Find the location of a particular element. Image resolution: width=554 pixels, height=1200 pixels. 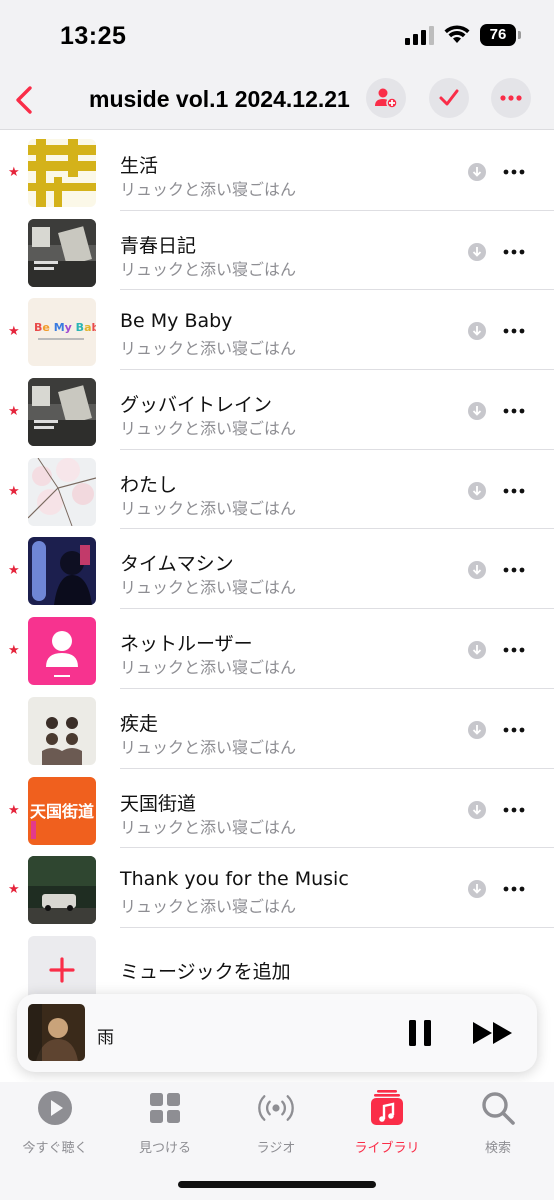

song-row: ★ Thank you for the Music リュックと添い寝ごはん is located at coordinates (277, 888).